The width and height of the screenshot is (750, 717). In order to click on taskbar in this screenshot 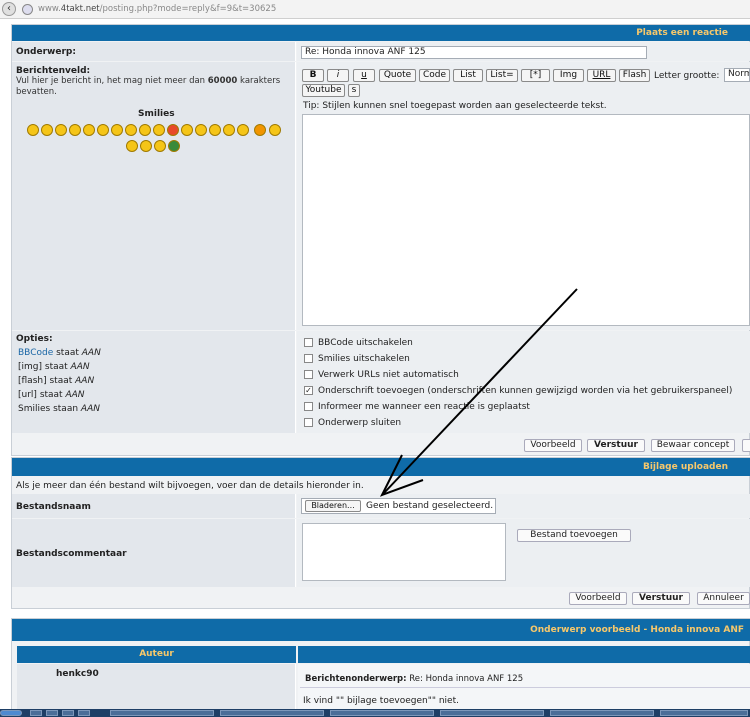, I will do `click(375, 713)`.